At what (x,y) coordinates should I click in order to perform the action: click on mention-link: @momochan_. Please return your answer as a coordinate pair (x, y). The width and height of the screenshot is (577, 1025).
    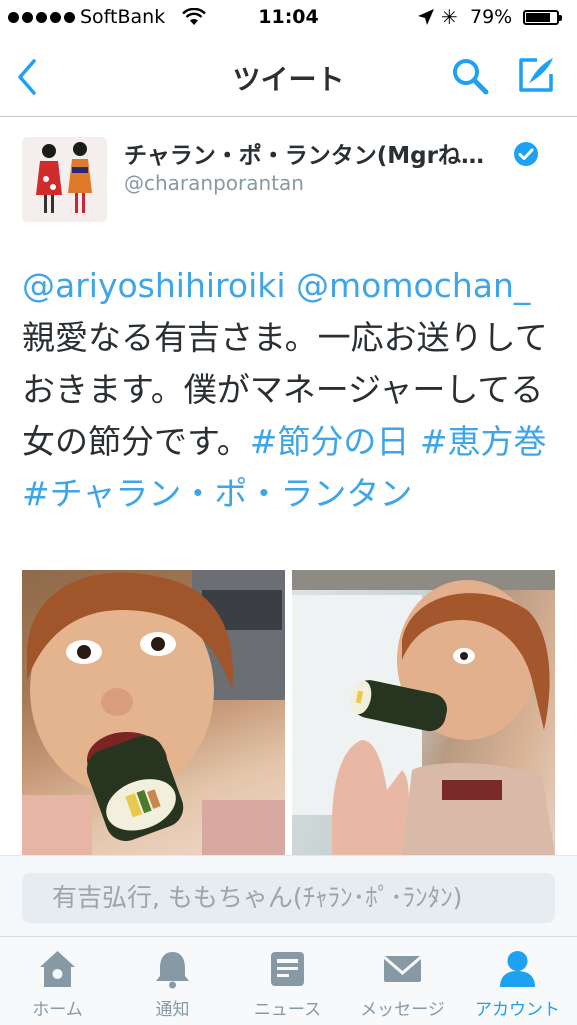
    Looking at the image, I should click on (413, 285).